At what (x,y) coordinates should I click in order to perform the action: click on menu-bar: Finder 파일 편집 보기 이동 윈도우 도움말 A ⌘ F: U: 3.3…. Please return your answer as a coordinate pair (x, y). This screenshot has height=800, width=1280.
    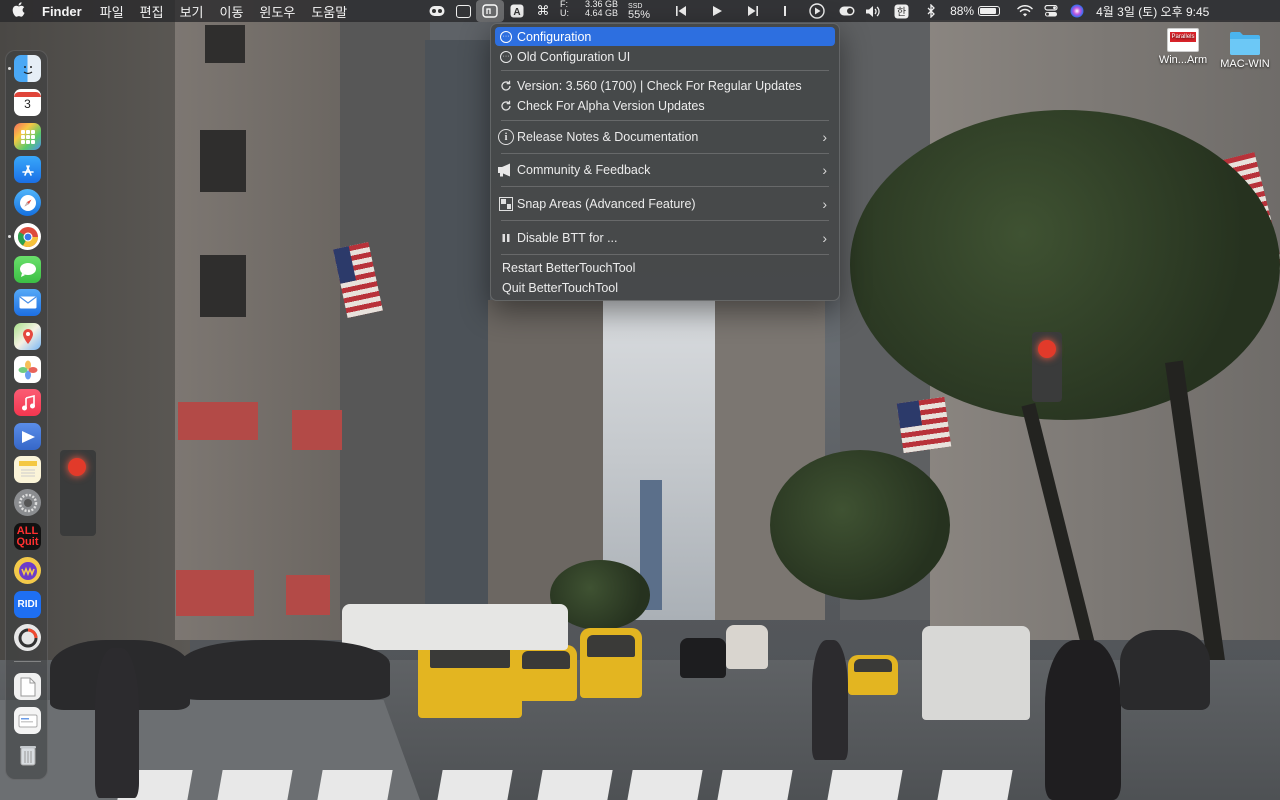
    Looking at the image, I should click on (640, 11).